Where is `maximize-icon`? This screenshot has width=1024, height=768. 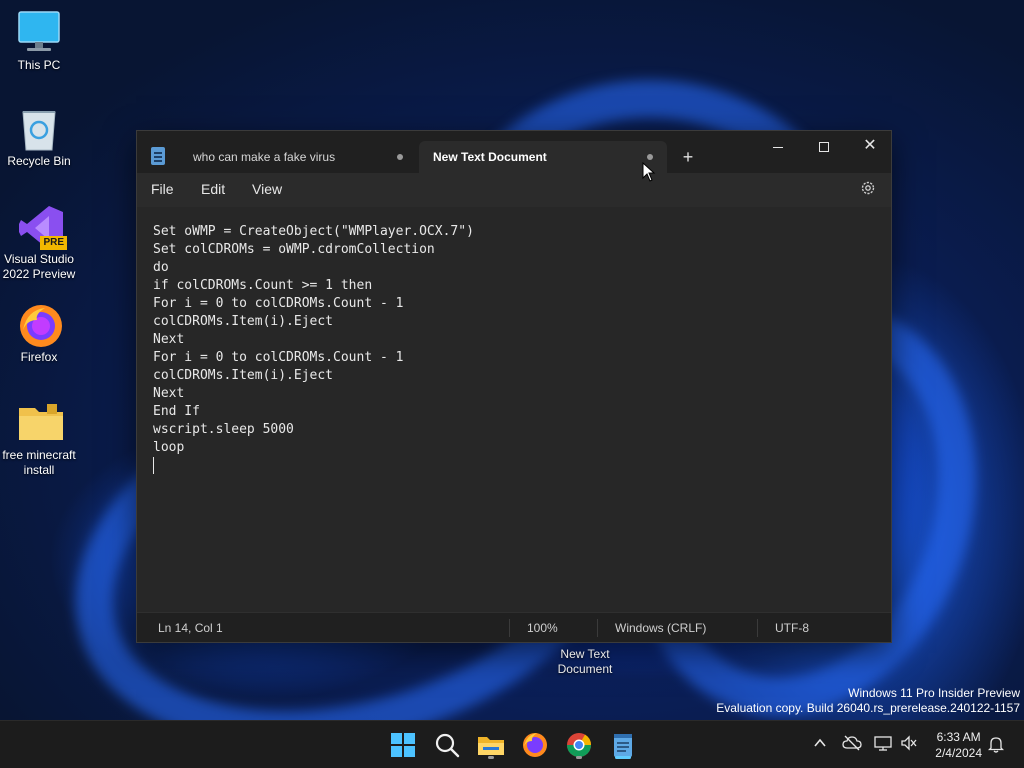
maximize-icon is located at coordinates (824, 147).